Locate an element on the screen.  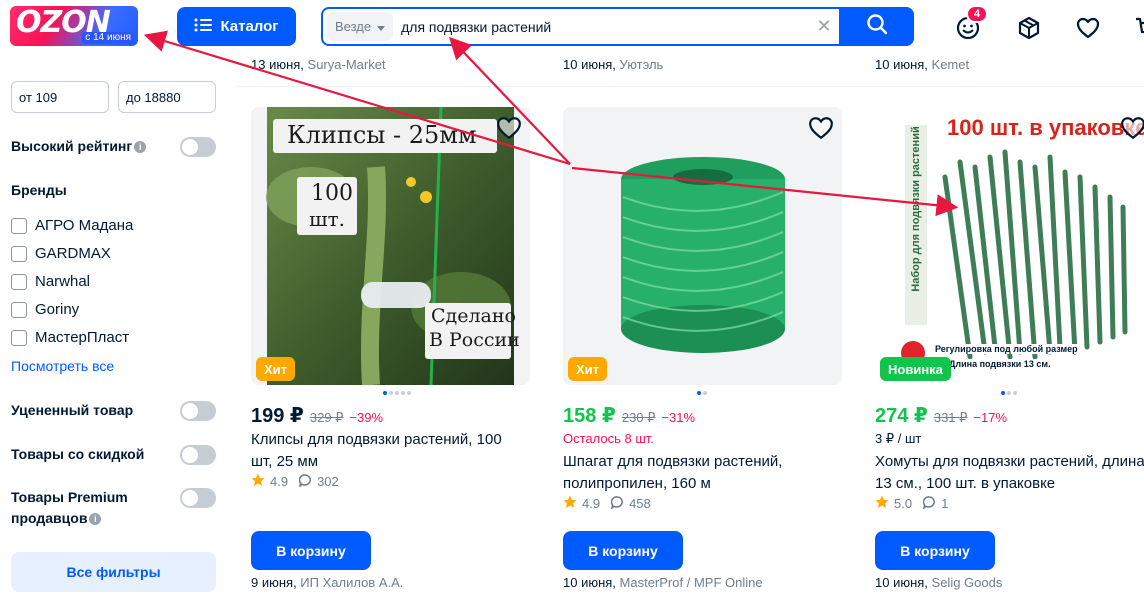
seller-link: ИП Халилов А.А. is located at coordinates (351, 582).